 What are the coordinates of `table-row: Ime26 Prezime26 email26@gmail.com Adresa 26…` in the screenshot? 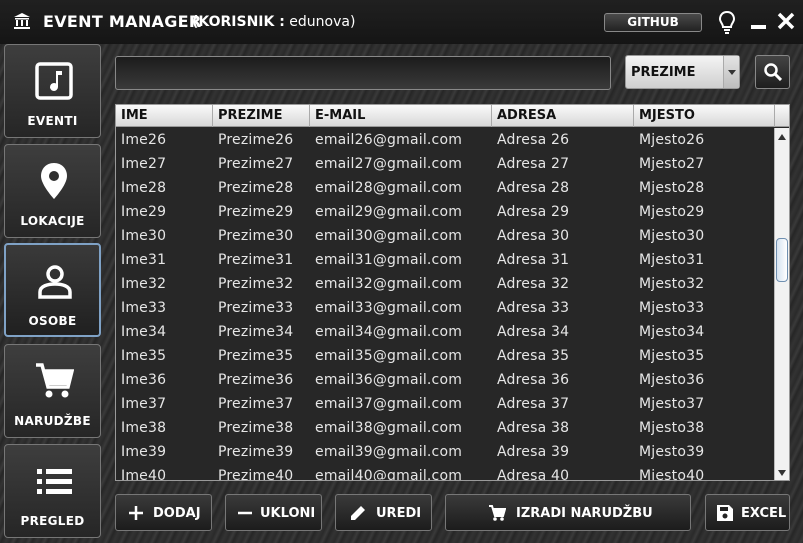 It's located at (444, 140).